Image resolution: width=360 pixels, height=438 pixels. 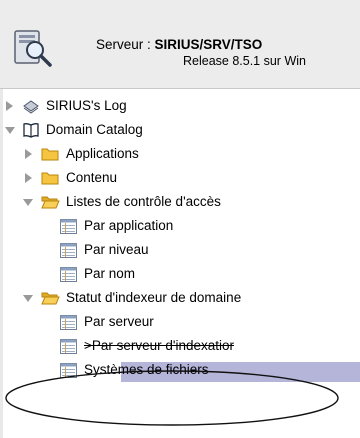 I want to click on release-label: Release 8.5.1 sur Win, so click(x=244, y=61).